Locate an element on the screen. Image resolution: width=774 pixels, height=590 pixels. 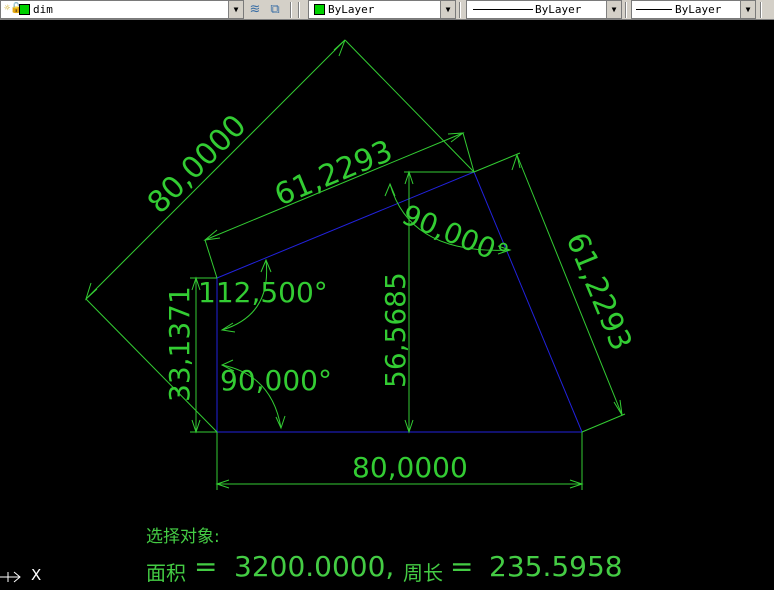
dim-aligned-right: 61,2293 is located at coordinates (599, 292).